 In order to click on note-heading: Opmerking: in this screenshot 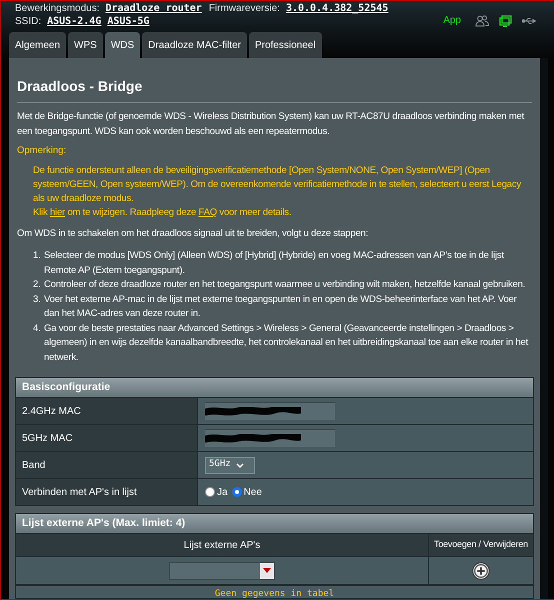, I will do `click(42, 151)`.